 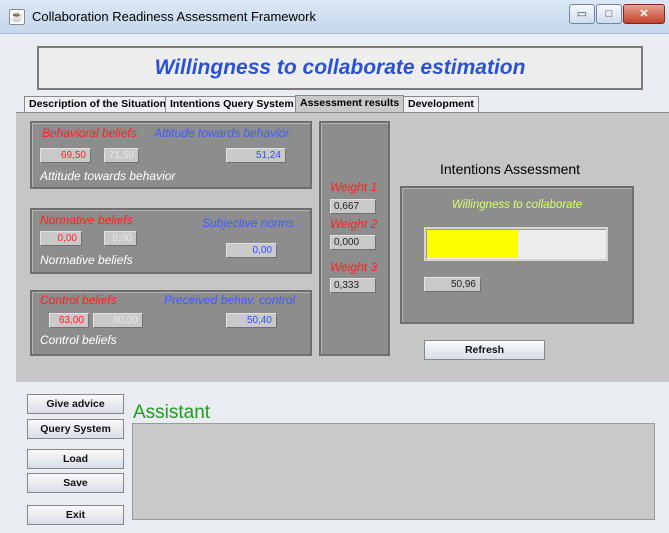 I want to click on normative-footer-label: Normative beliefs, so click(x=86, y=260).